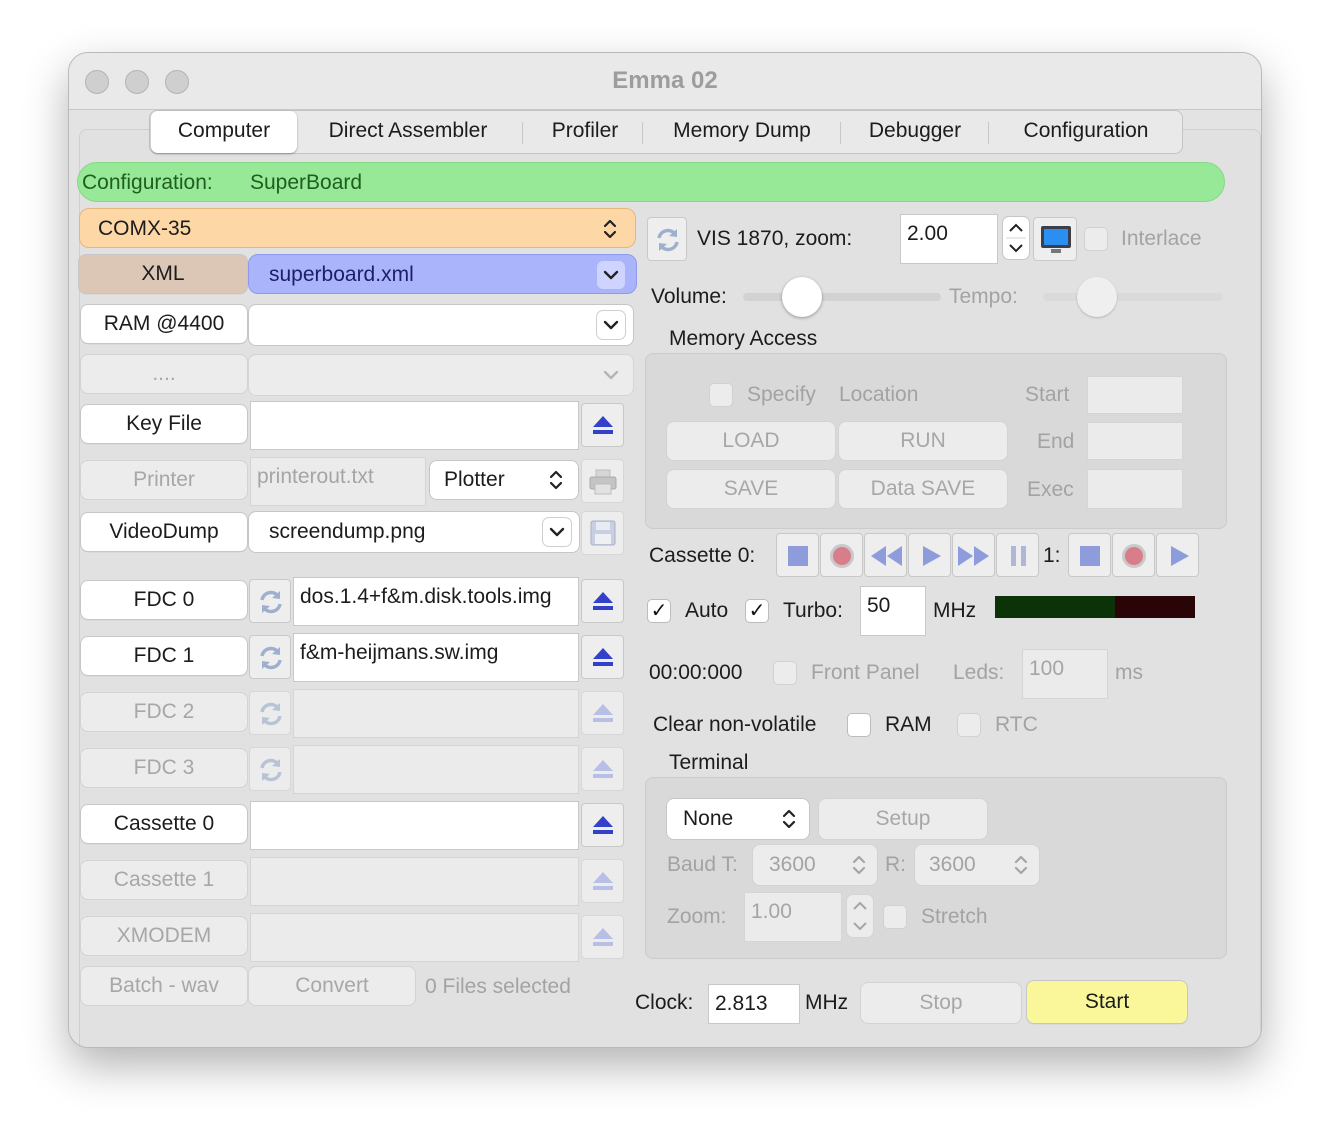 Image resolution: width=1328 pixels, height=1130 pixels. Describe the element at coordinates (929, 555) in the screenshot. I see `cassette0-play-button` at that location.